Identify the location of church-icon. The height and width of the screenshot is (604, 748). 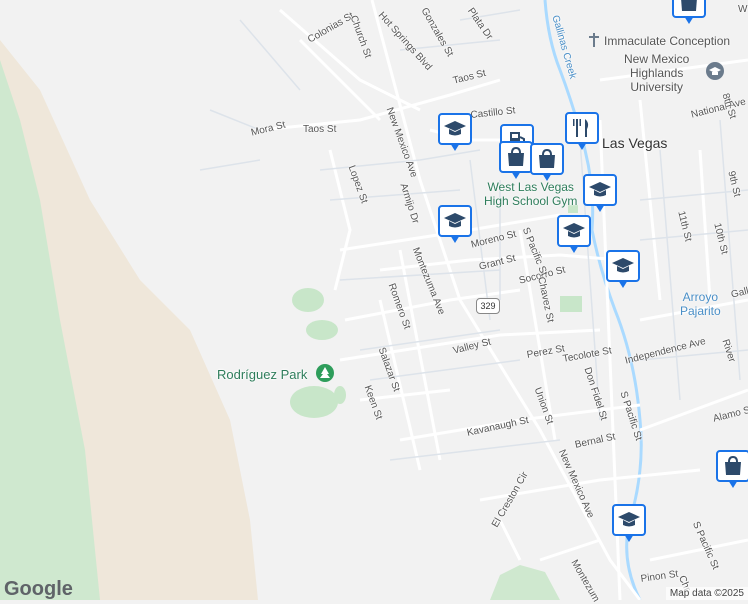
(594, 40).